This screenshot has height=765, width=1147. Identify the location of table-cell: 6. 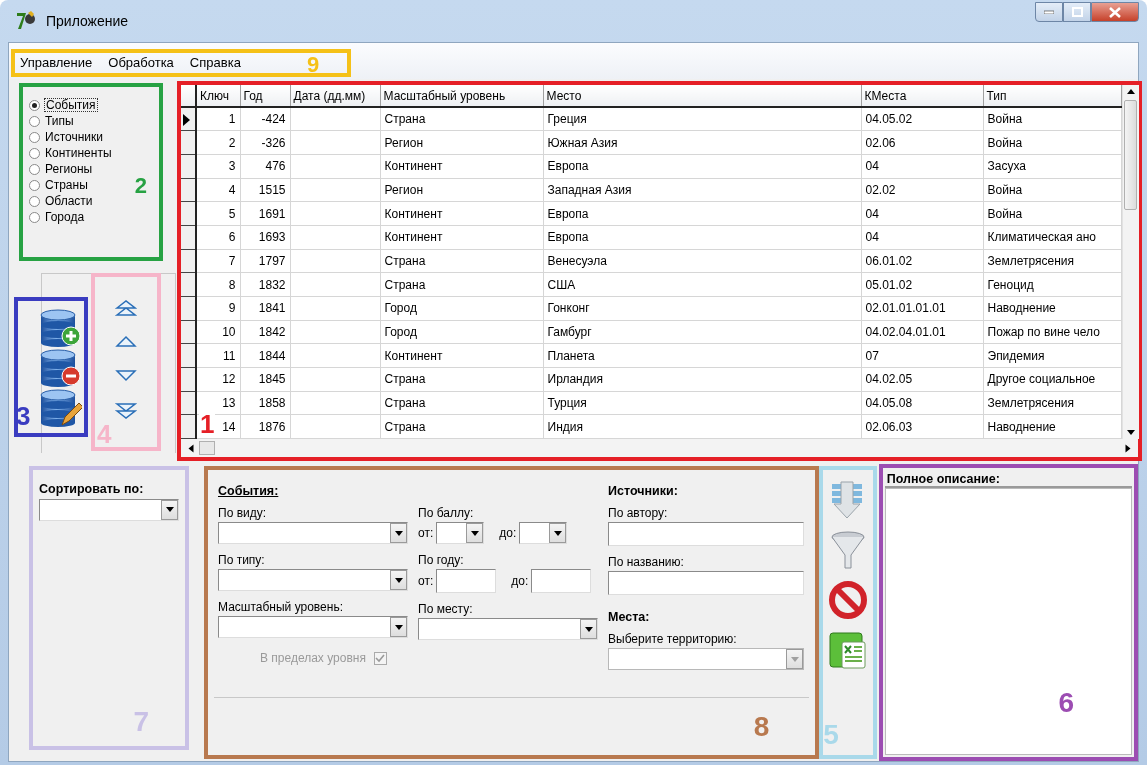
(218, 237).